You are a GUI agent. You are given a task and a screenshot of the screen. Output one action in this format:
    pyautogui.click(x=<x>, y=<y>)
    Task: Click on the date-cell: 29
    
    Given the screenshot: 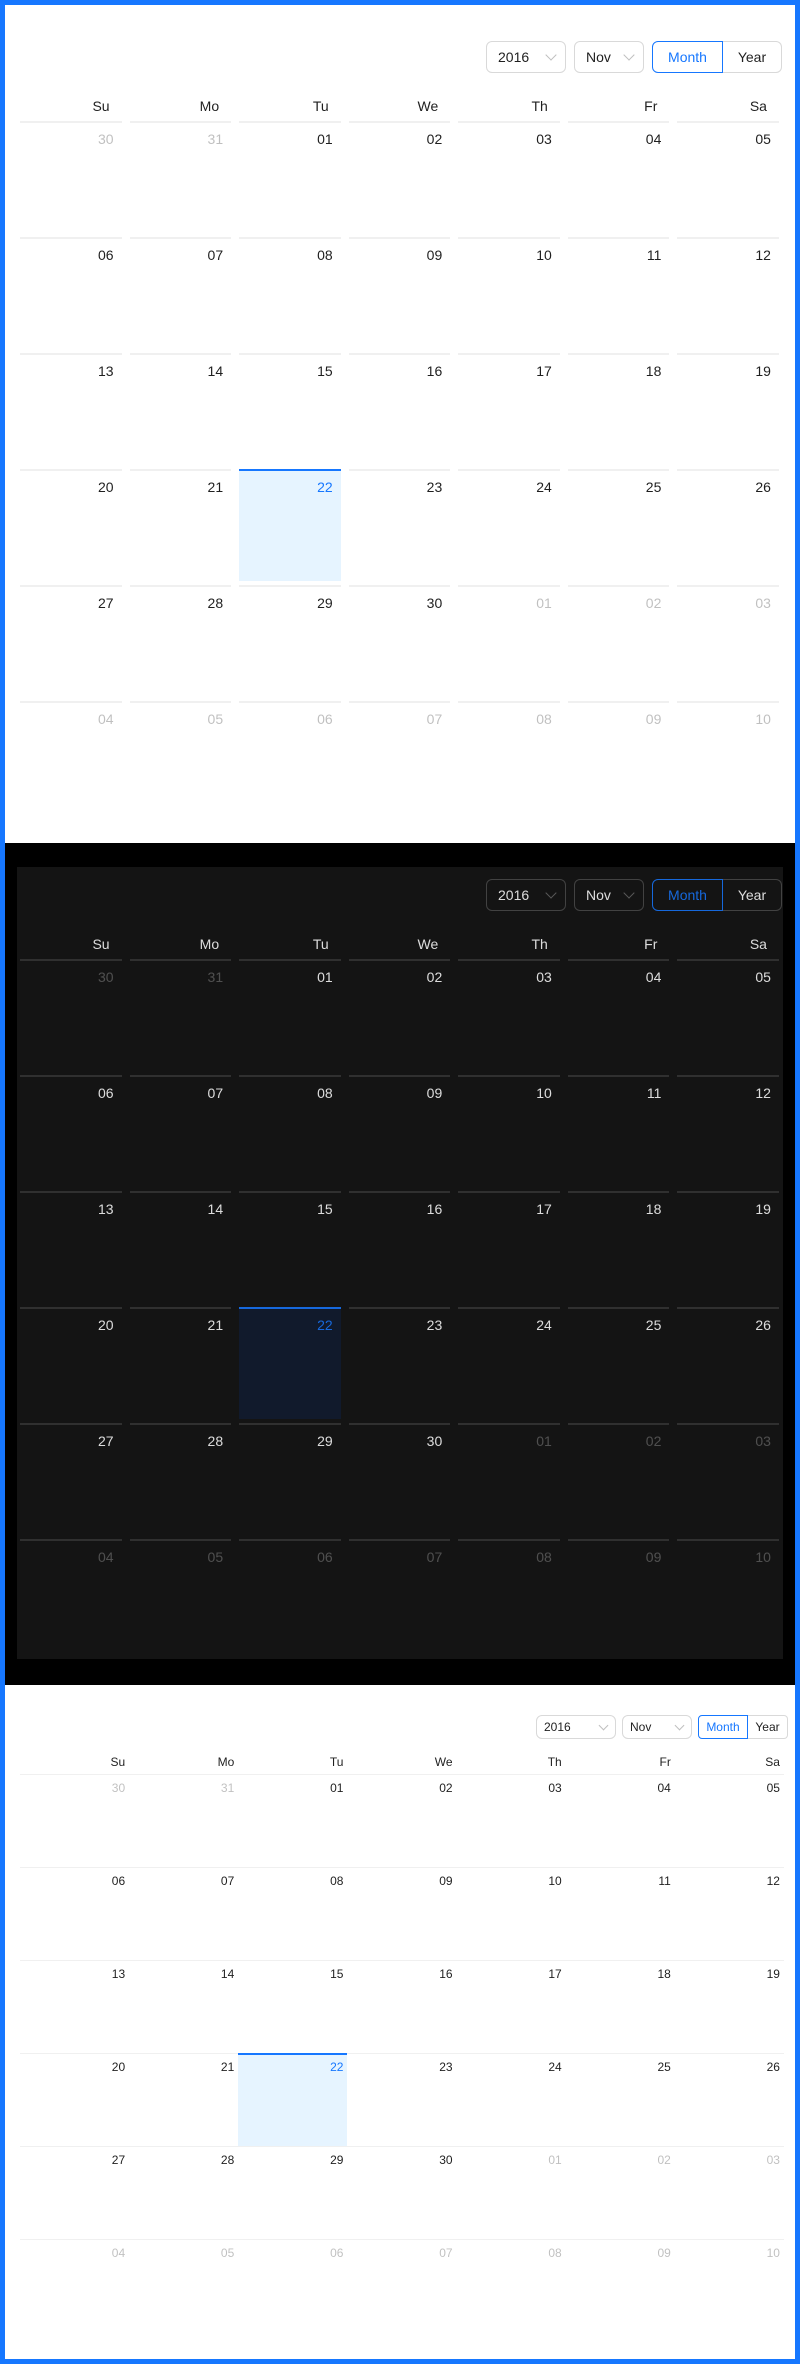 What is the action you would take?
    pyautogui.click(x=290, y=641)
    